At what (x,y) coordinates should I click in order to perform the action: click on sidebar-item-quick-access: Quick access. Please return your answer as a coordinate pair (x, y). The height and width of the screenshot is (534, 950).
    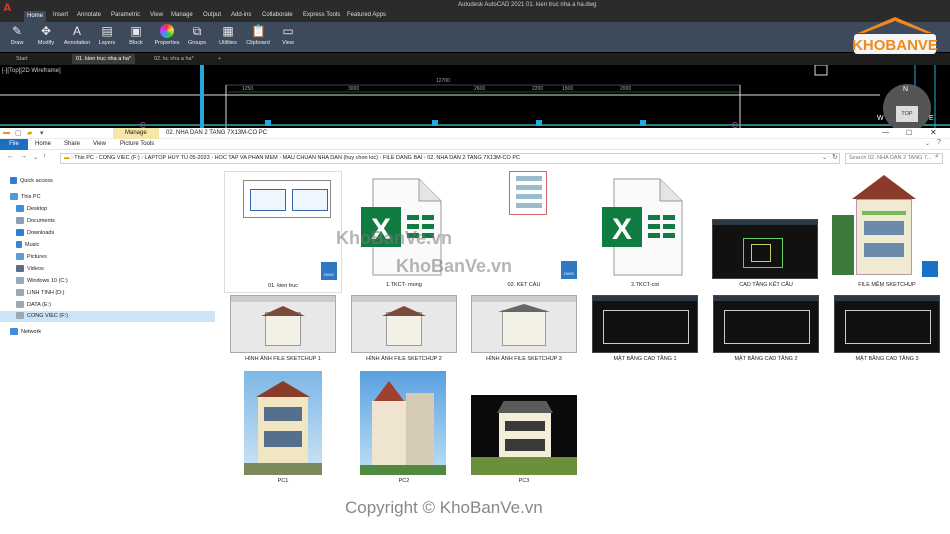
    Looking at the image, I should click on (107, 181).